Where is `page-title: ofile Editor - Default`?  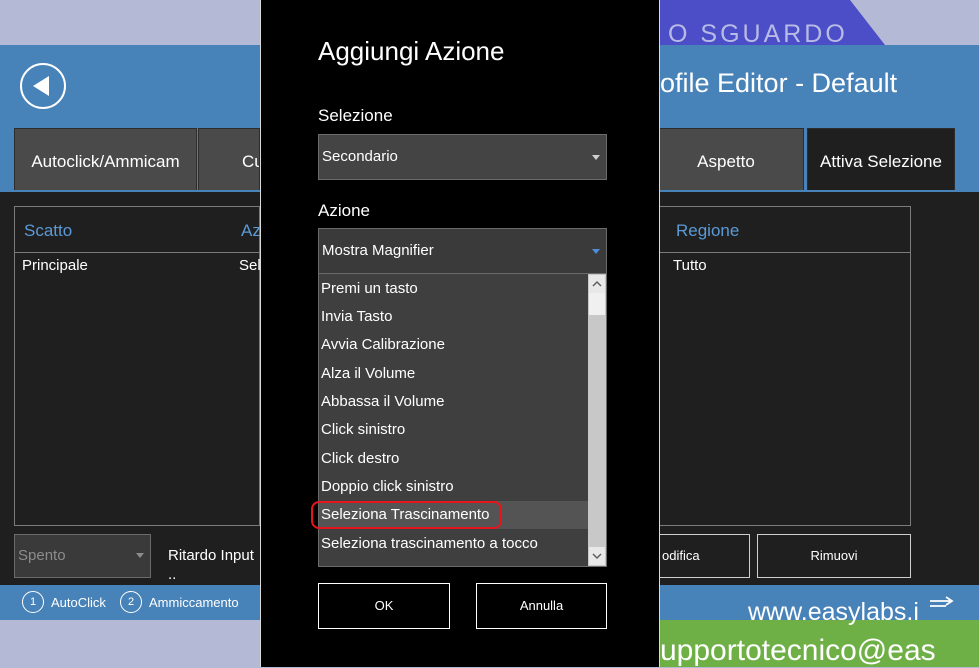
page-title: ofile Editor - Default is located at coordinates (779, 83).